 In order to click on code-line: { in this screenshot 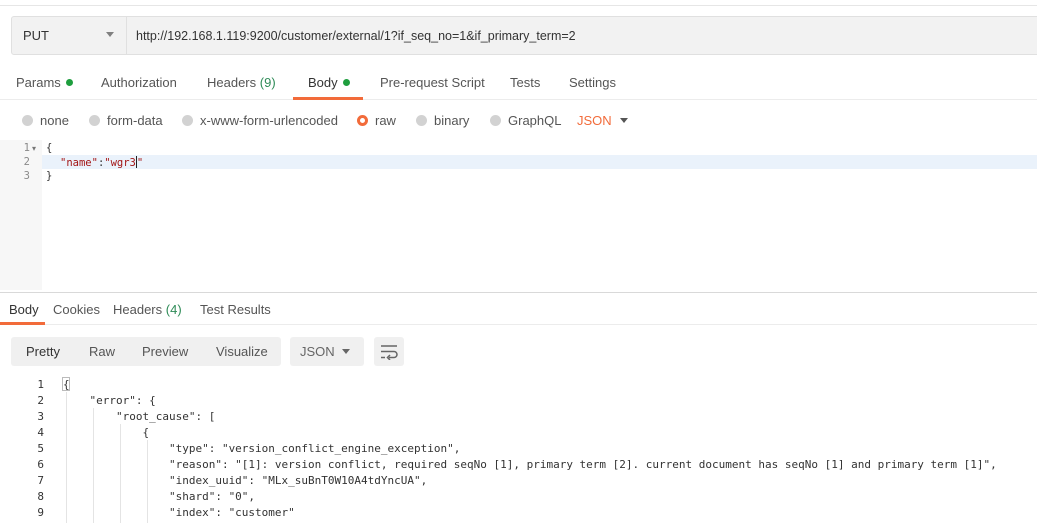, I will do `click(49, 148)`.